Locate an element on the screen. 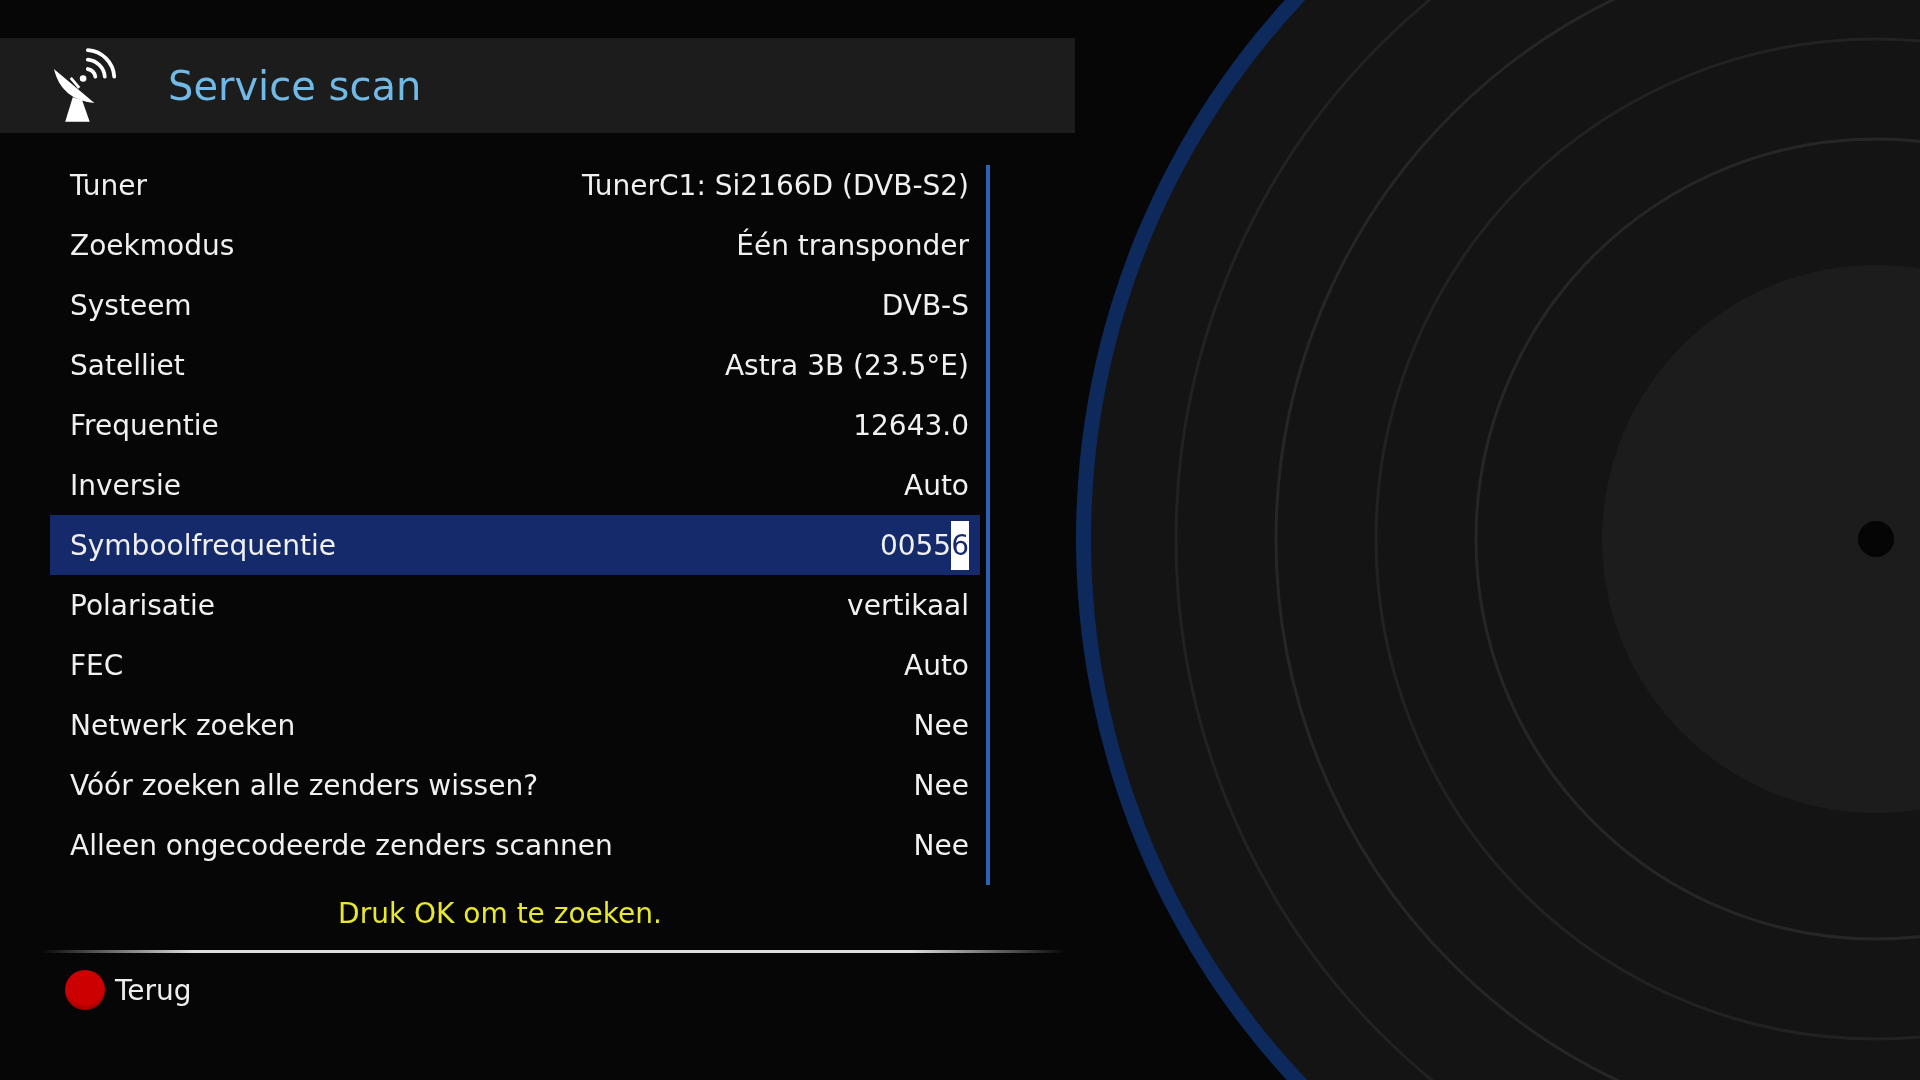 This screenshot has height=1080, width=1920. settings-row: Netwerk zoeken Nee is located at coordinates (515, 725).